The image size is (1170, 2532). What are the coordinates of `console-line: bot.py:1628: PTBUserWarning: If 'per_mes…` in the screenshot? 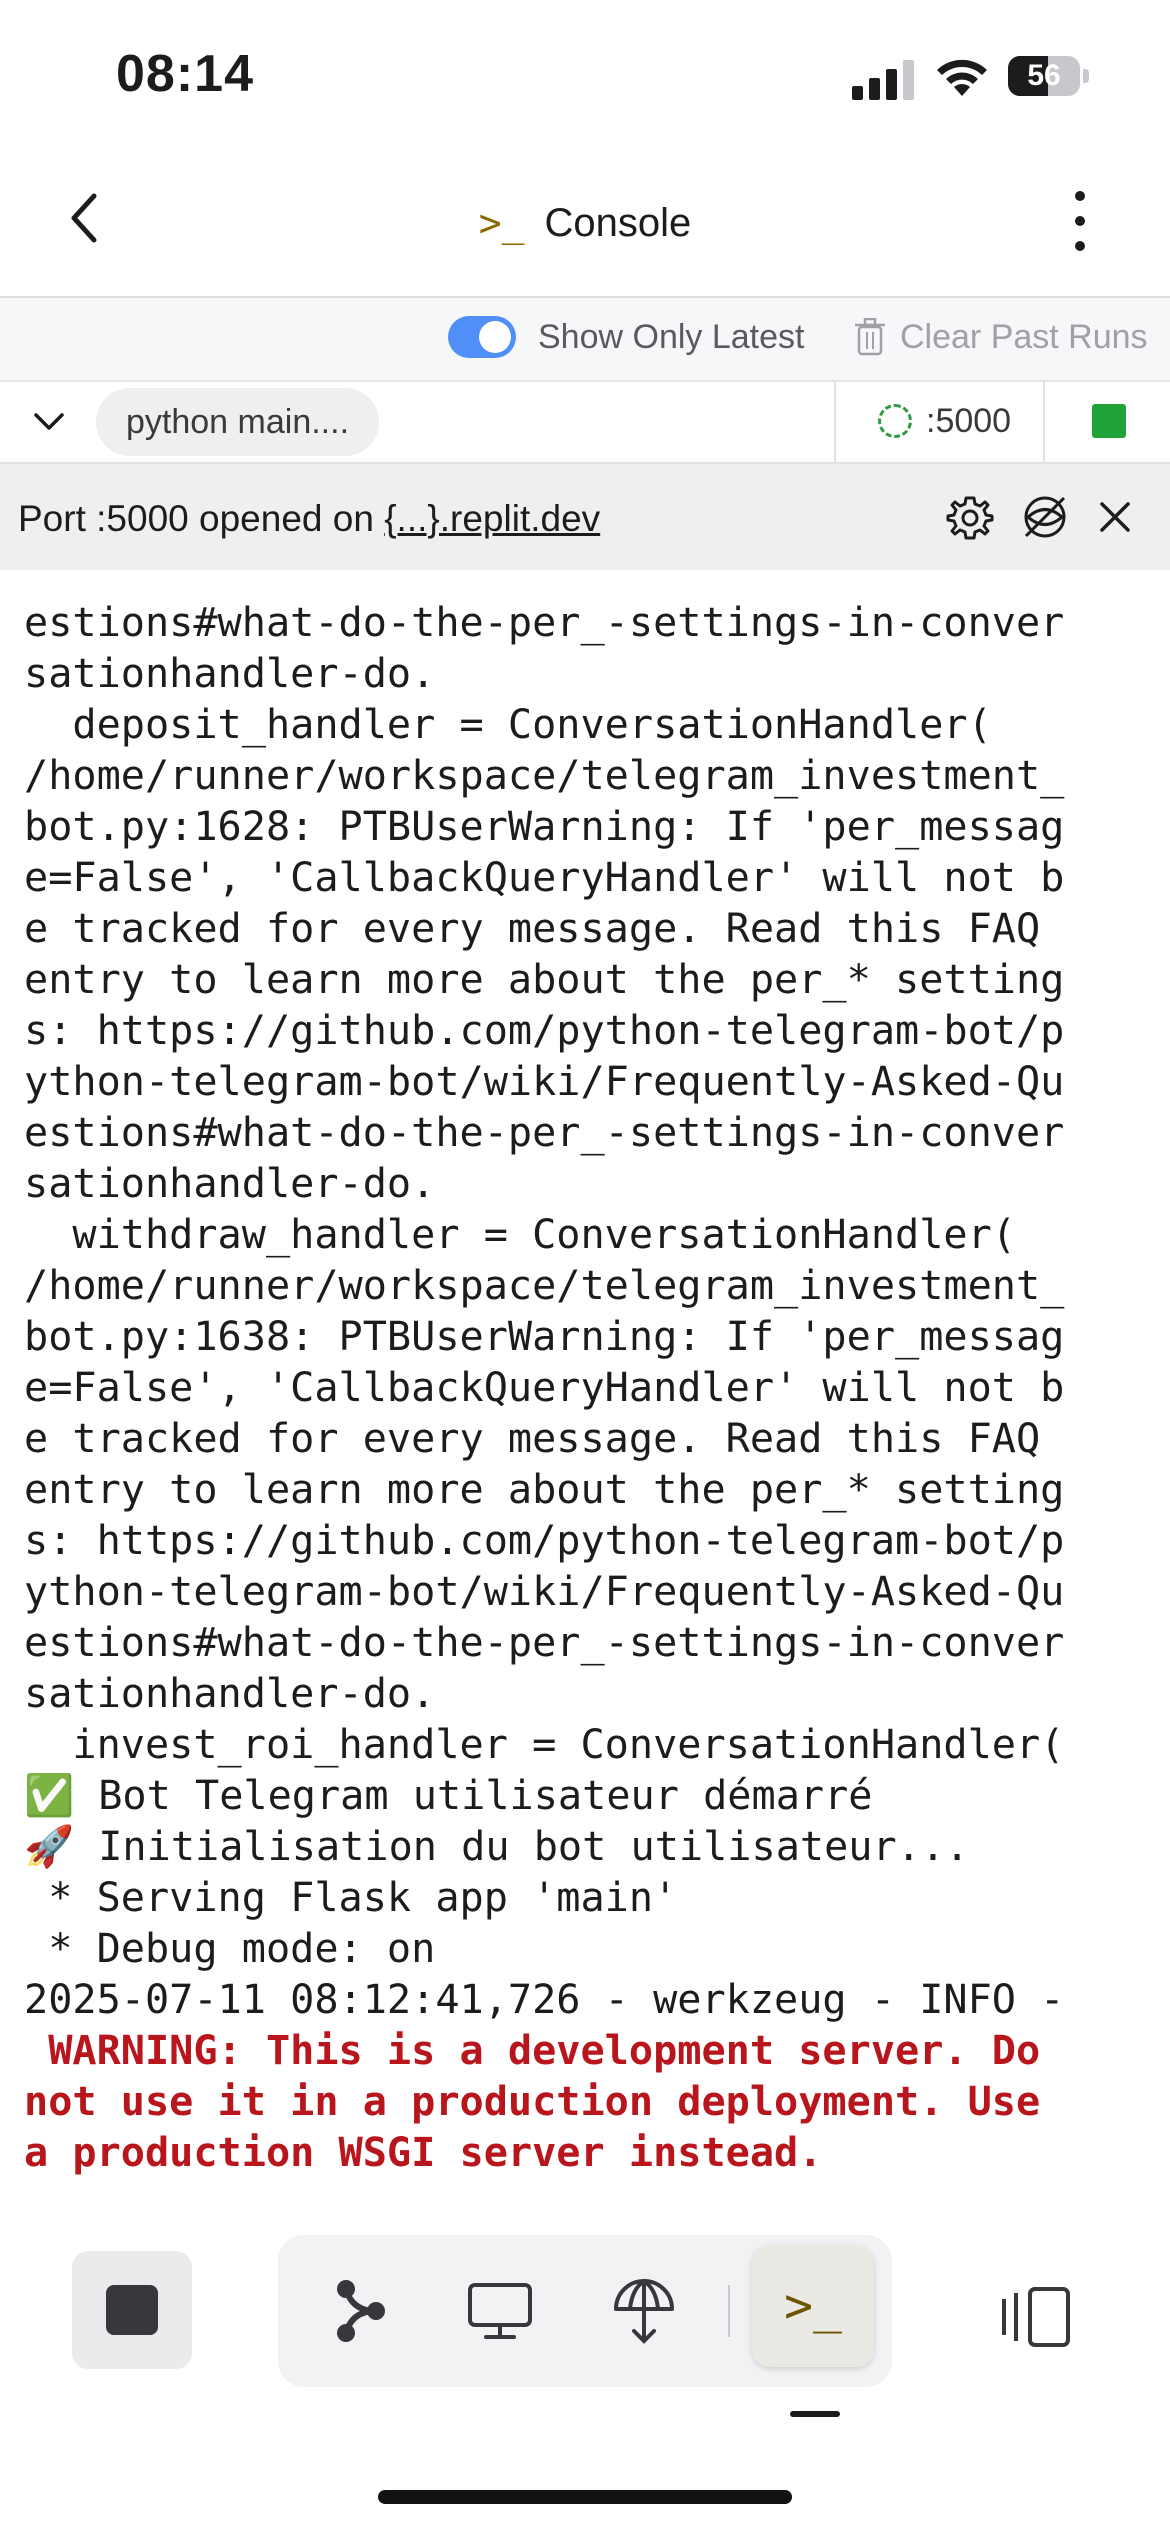 It's located at (544, 827).